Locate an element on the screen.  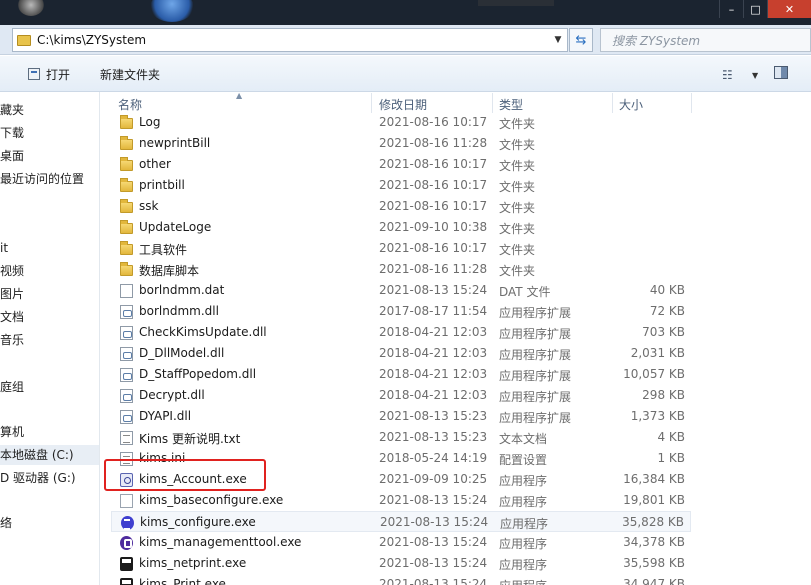
window-controls: – □ ✕ is located at coordinates (765, 9).